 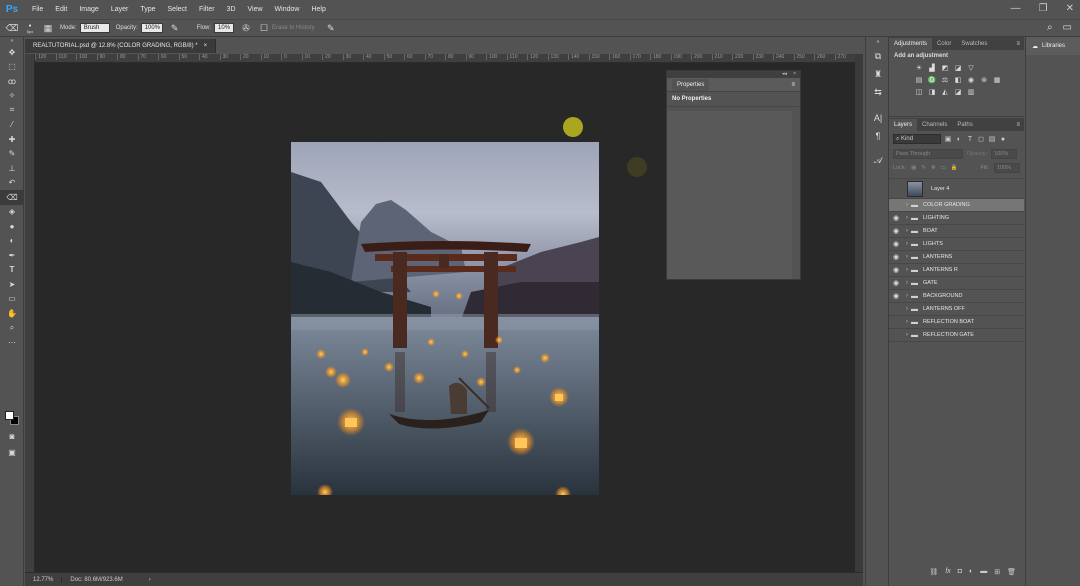 What do you see at coordinates (12, 284) in the screenshot?
I see `path-select-tool-icon: ➤` at bounding box center [12, 284].